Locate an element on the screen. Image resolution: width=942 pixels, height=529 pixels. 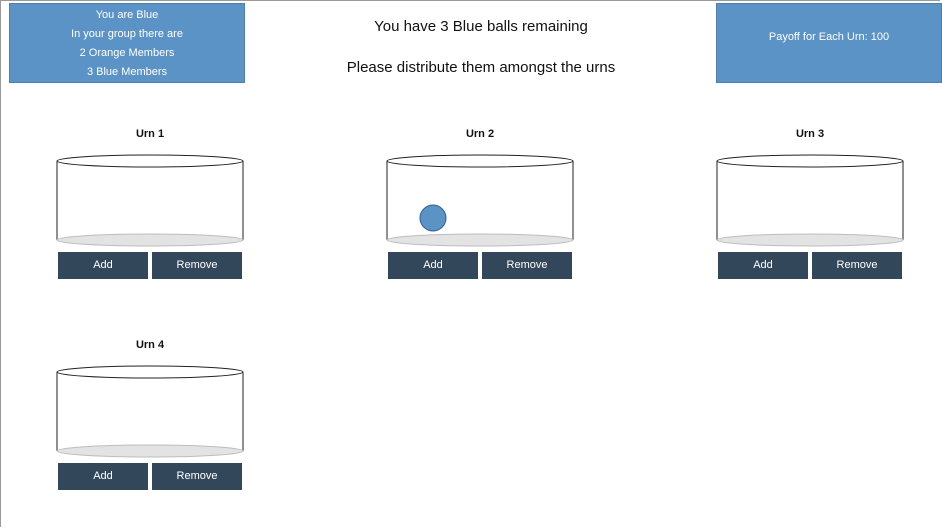
orange-members-count: 2 Orange Members is located at coordinates (127, 53).